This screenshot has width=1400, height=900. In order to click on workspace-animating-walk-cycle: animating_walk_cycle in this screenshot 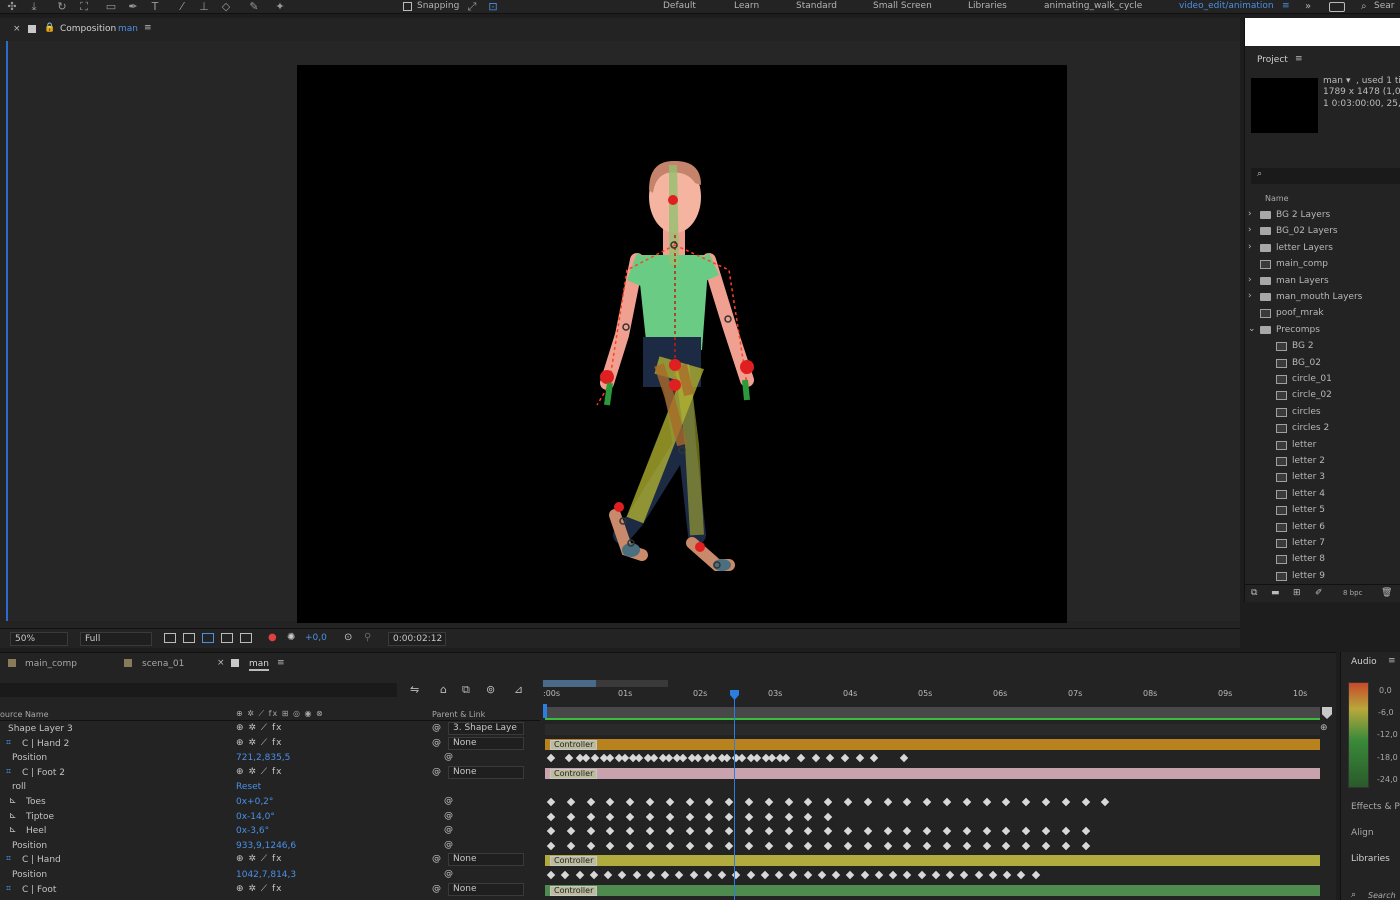, I will do `click(1093, 6)`.